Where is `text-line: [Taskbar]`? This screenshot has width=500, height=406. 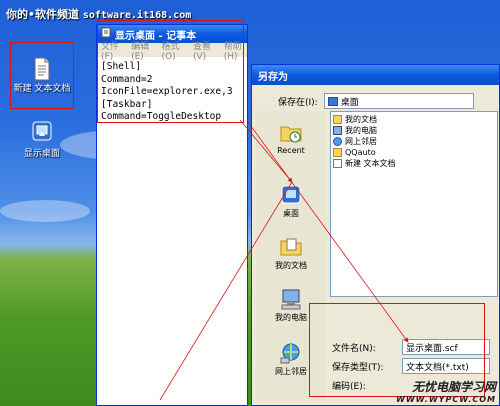
text-line: [Taskbar] is located at coordinates (127, 104).